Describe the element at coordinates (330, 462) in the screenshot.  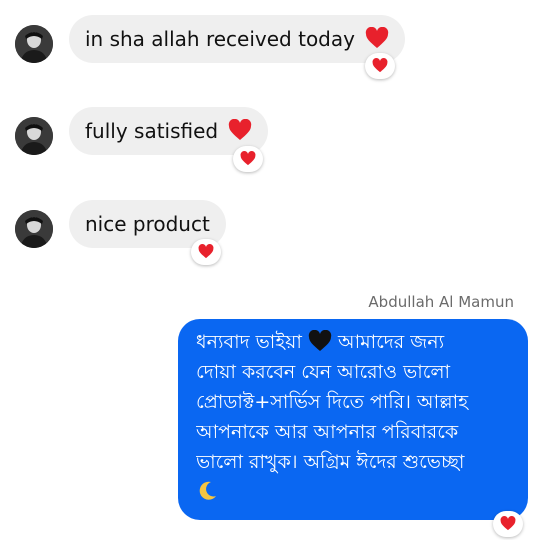
I see `reply-line: ভালো রাখুক। অগ্রিম ঈদের শুভেচ্ছা` at that location.